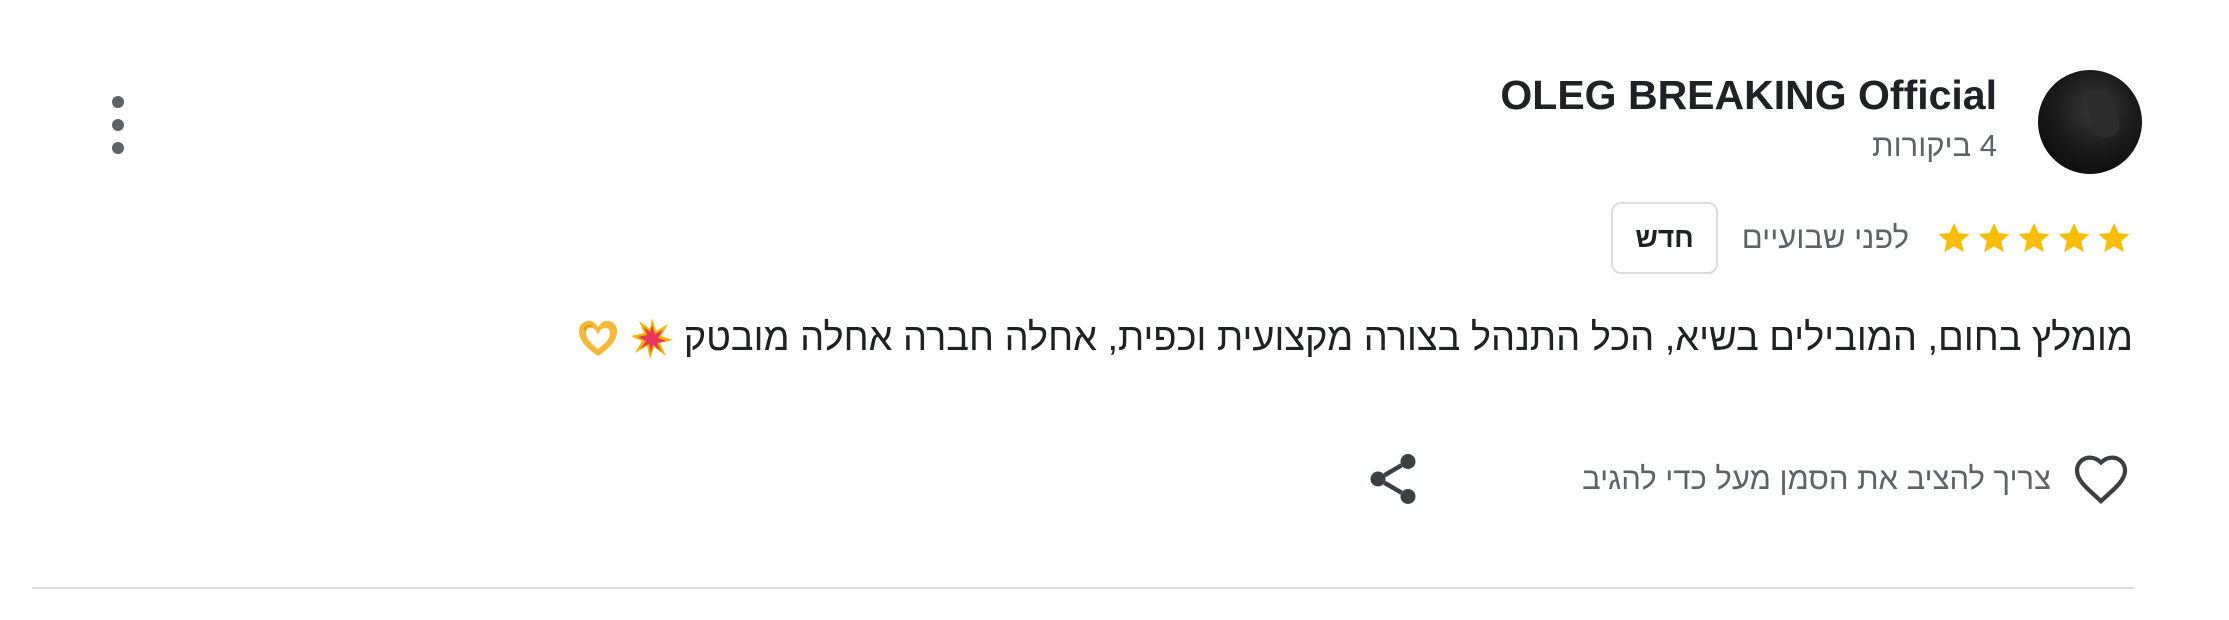 This screenshot has height=620, width=2229. Describe the element at coordinates (1748, 95) in the screenshot. I see `author-name: OLEG BREAKING Official` at that location.